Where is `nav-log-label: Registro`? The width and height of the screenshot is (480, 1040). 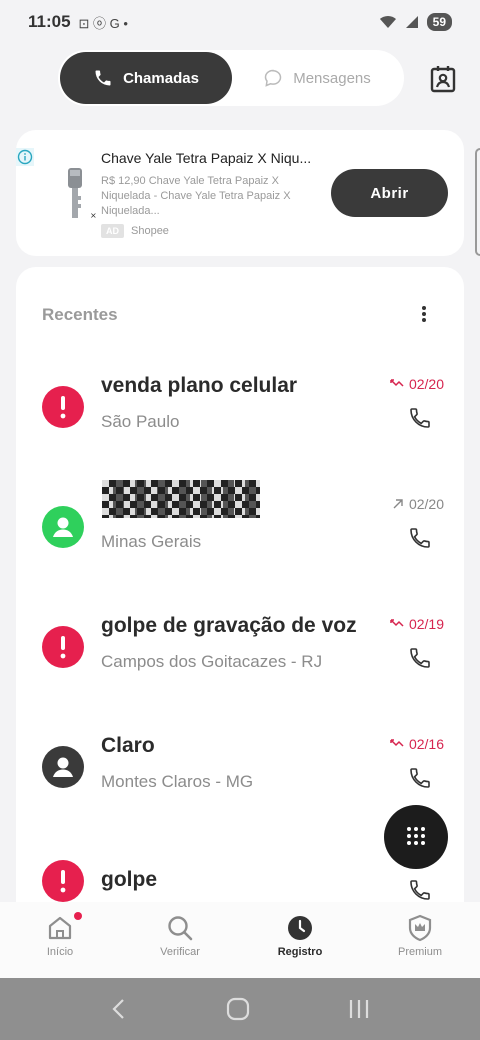
nav-log-label: Registro is located at coordinates (300, 952).